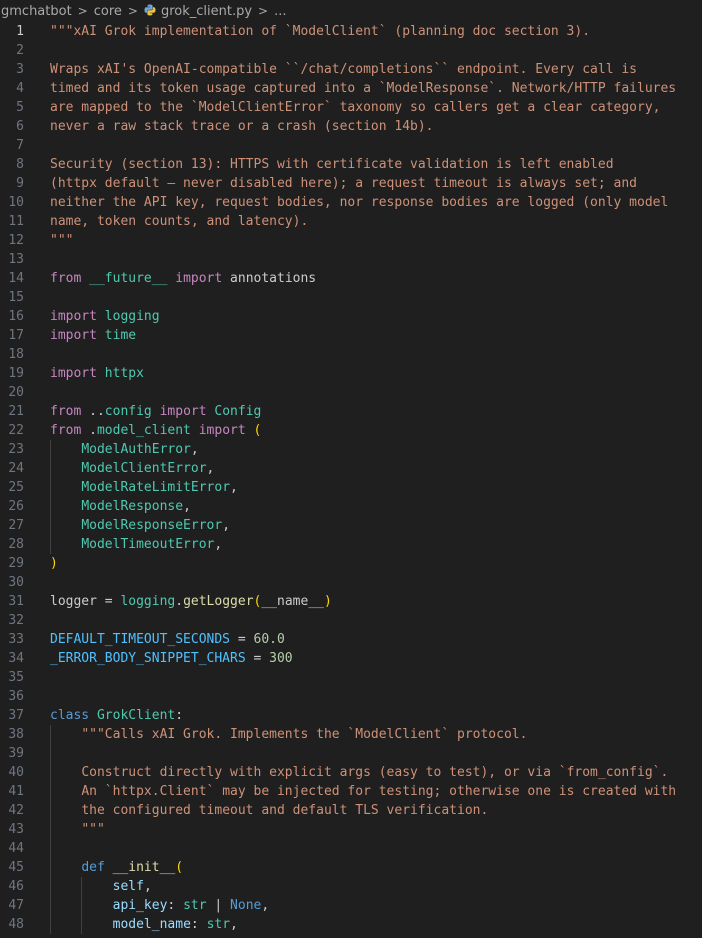 This screenshot has height=938, width=702. Describe the element at coordinates (351, 506) in the screenshot. I see `code-line: 26 ModelResponse,` at that location.